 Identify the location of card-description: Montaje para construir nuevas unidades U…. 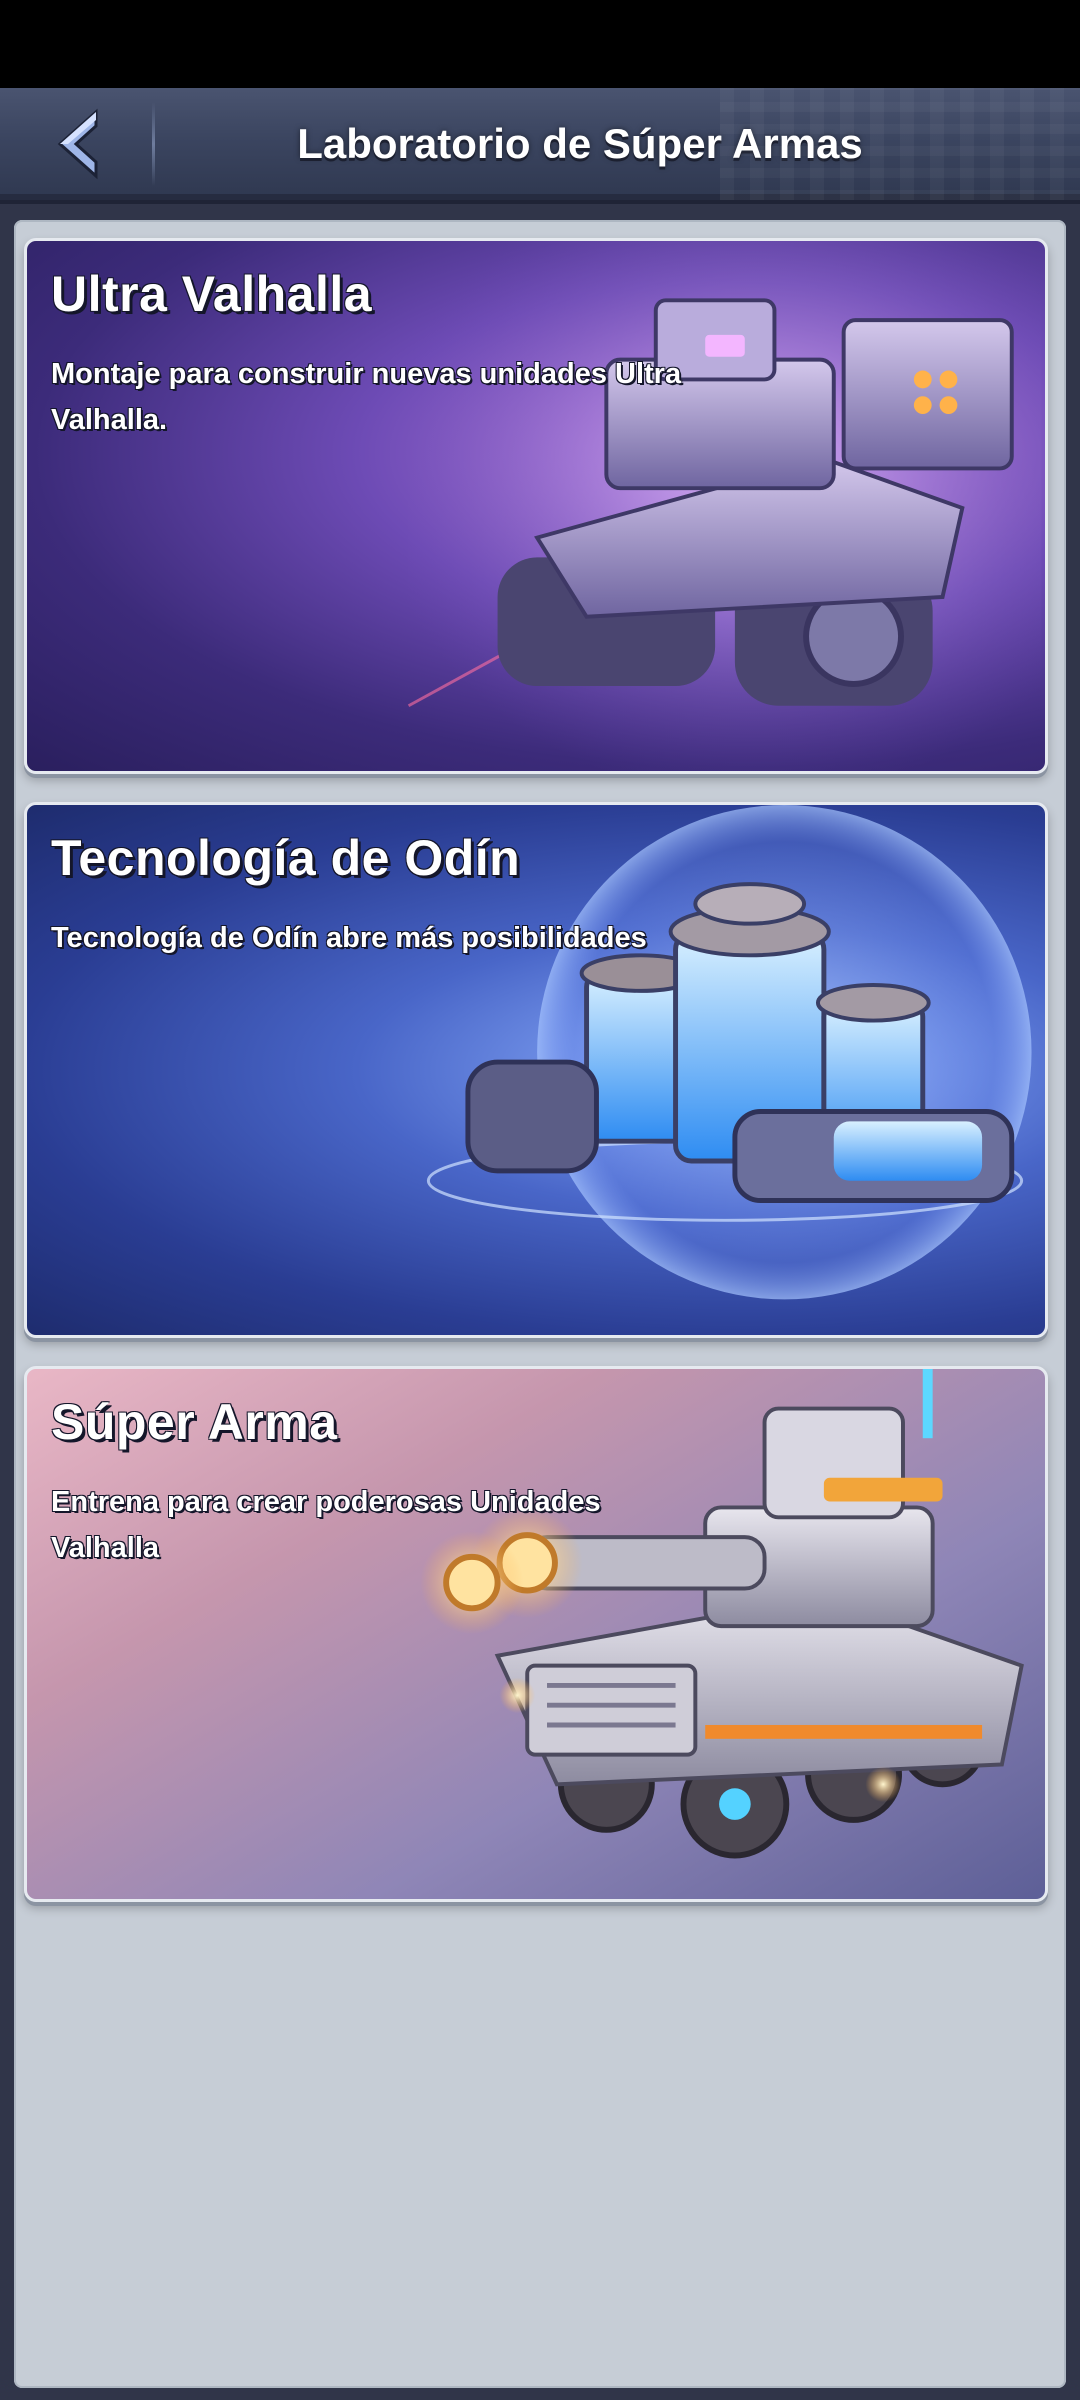
(366, 397).